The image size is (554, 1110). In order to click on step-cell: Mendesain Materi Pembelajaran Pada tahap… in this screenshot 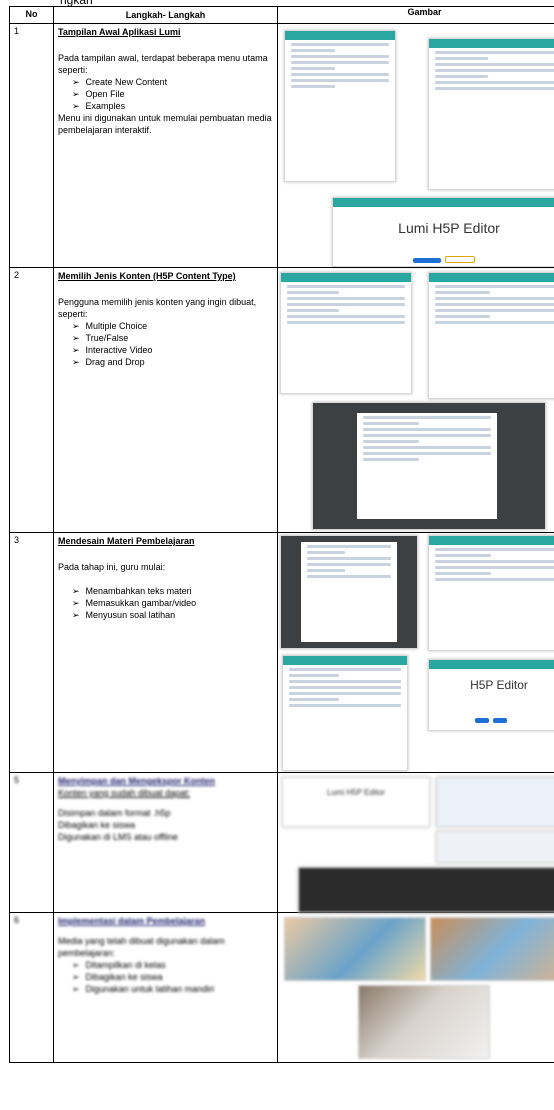, I will do `click(165, 652)`.